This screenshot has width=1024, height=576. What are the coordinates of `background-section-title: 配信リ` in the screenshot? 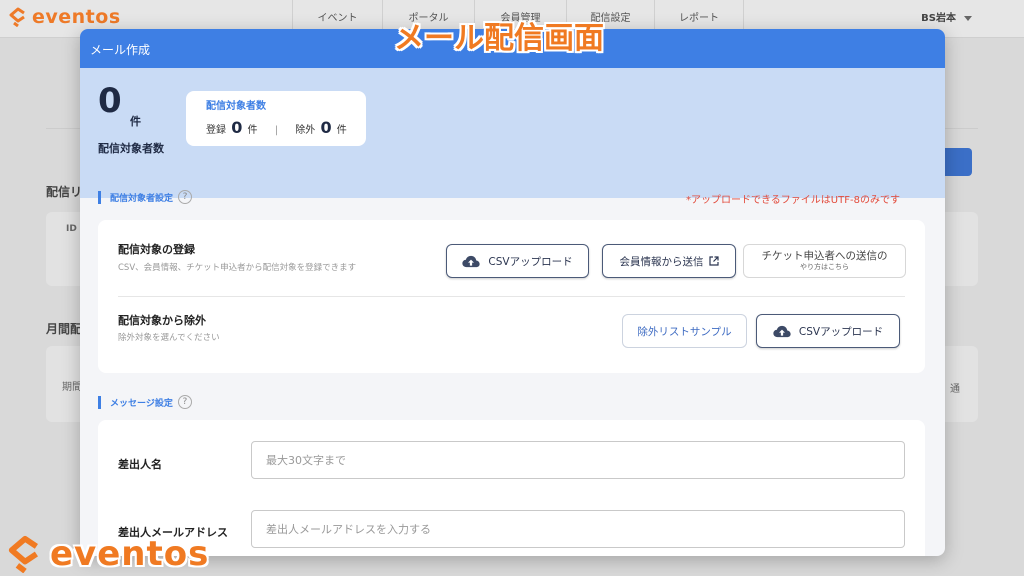 It's located at (64, 192).